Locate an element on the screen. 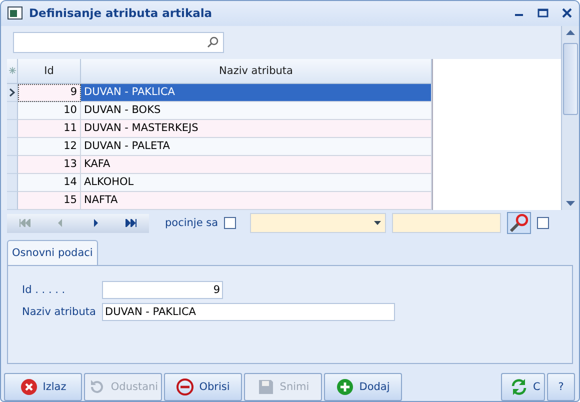 This screenshot has height=402, width=580. input-field: 9 is located at coordinates (162, 289).